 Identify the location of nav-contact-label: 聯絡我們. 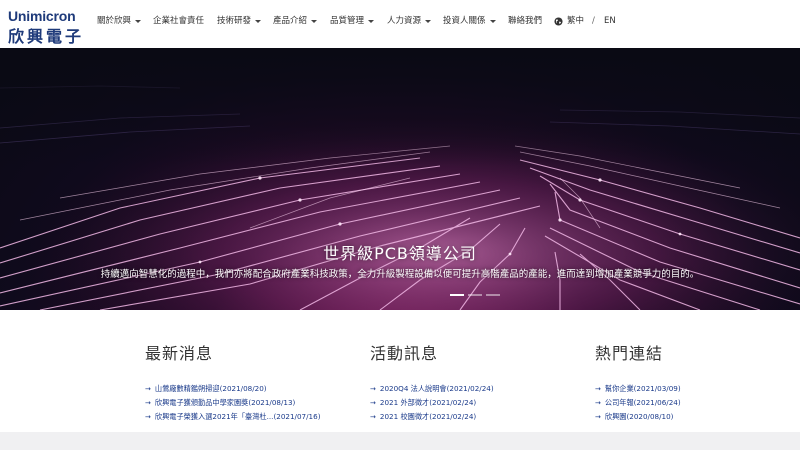
(525, 21).